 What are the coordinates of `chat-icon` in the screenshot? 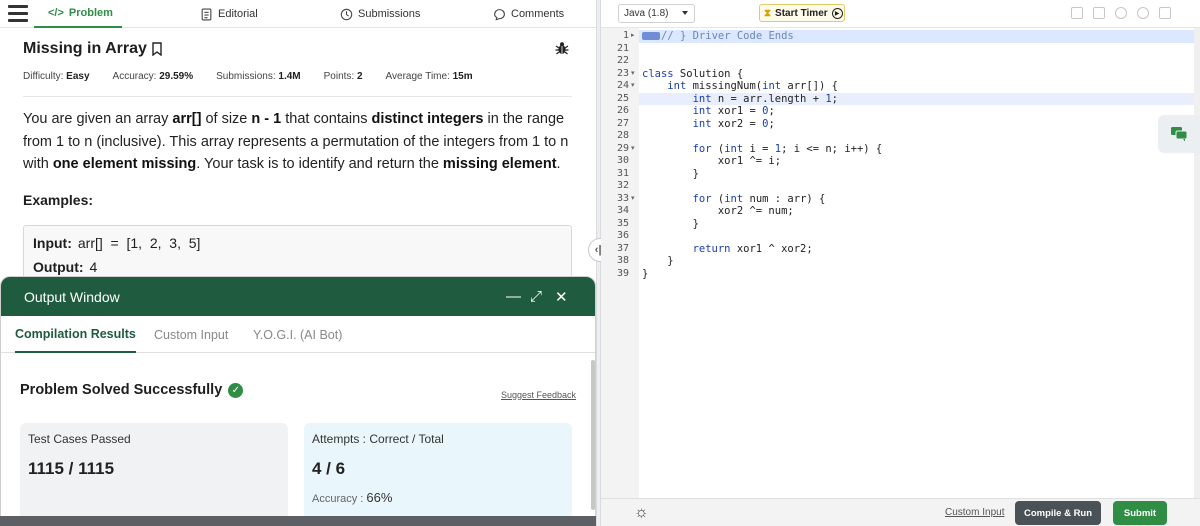 It's located at (1179, 134).